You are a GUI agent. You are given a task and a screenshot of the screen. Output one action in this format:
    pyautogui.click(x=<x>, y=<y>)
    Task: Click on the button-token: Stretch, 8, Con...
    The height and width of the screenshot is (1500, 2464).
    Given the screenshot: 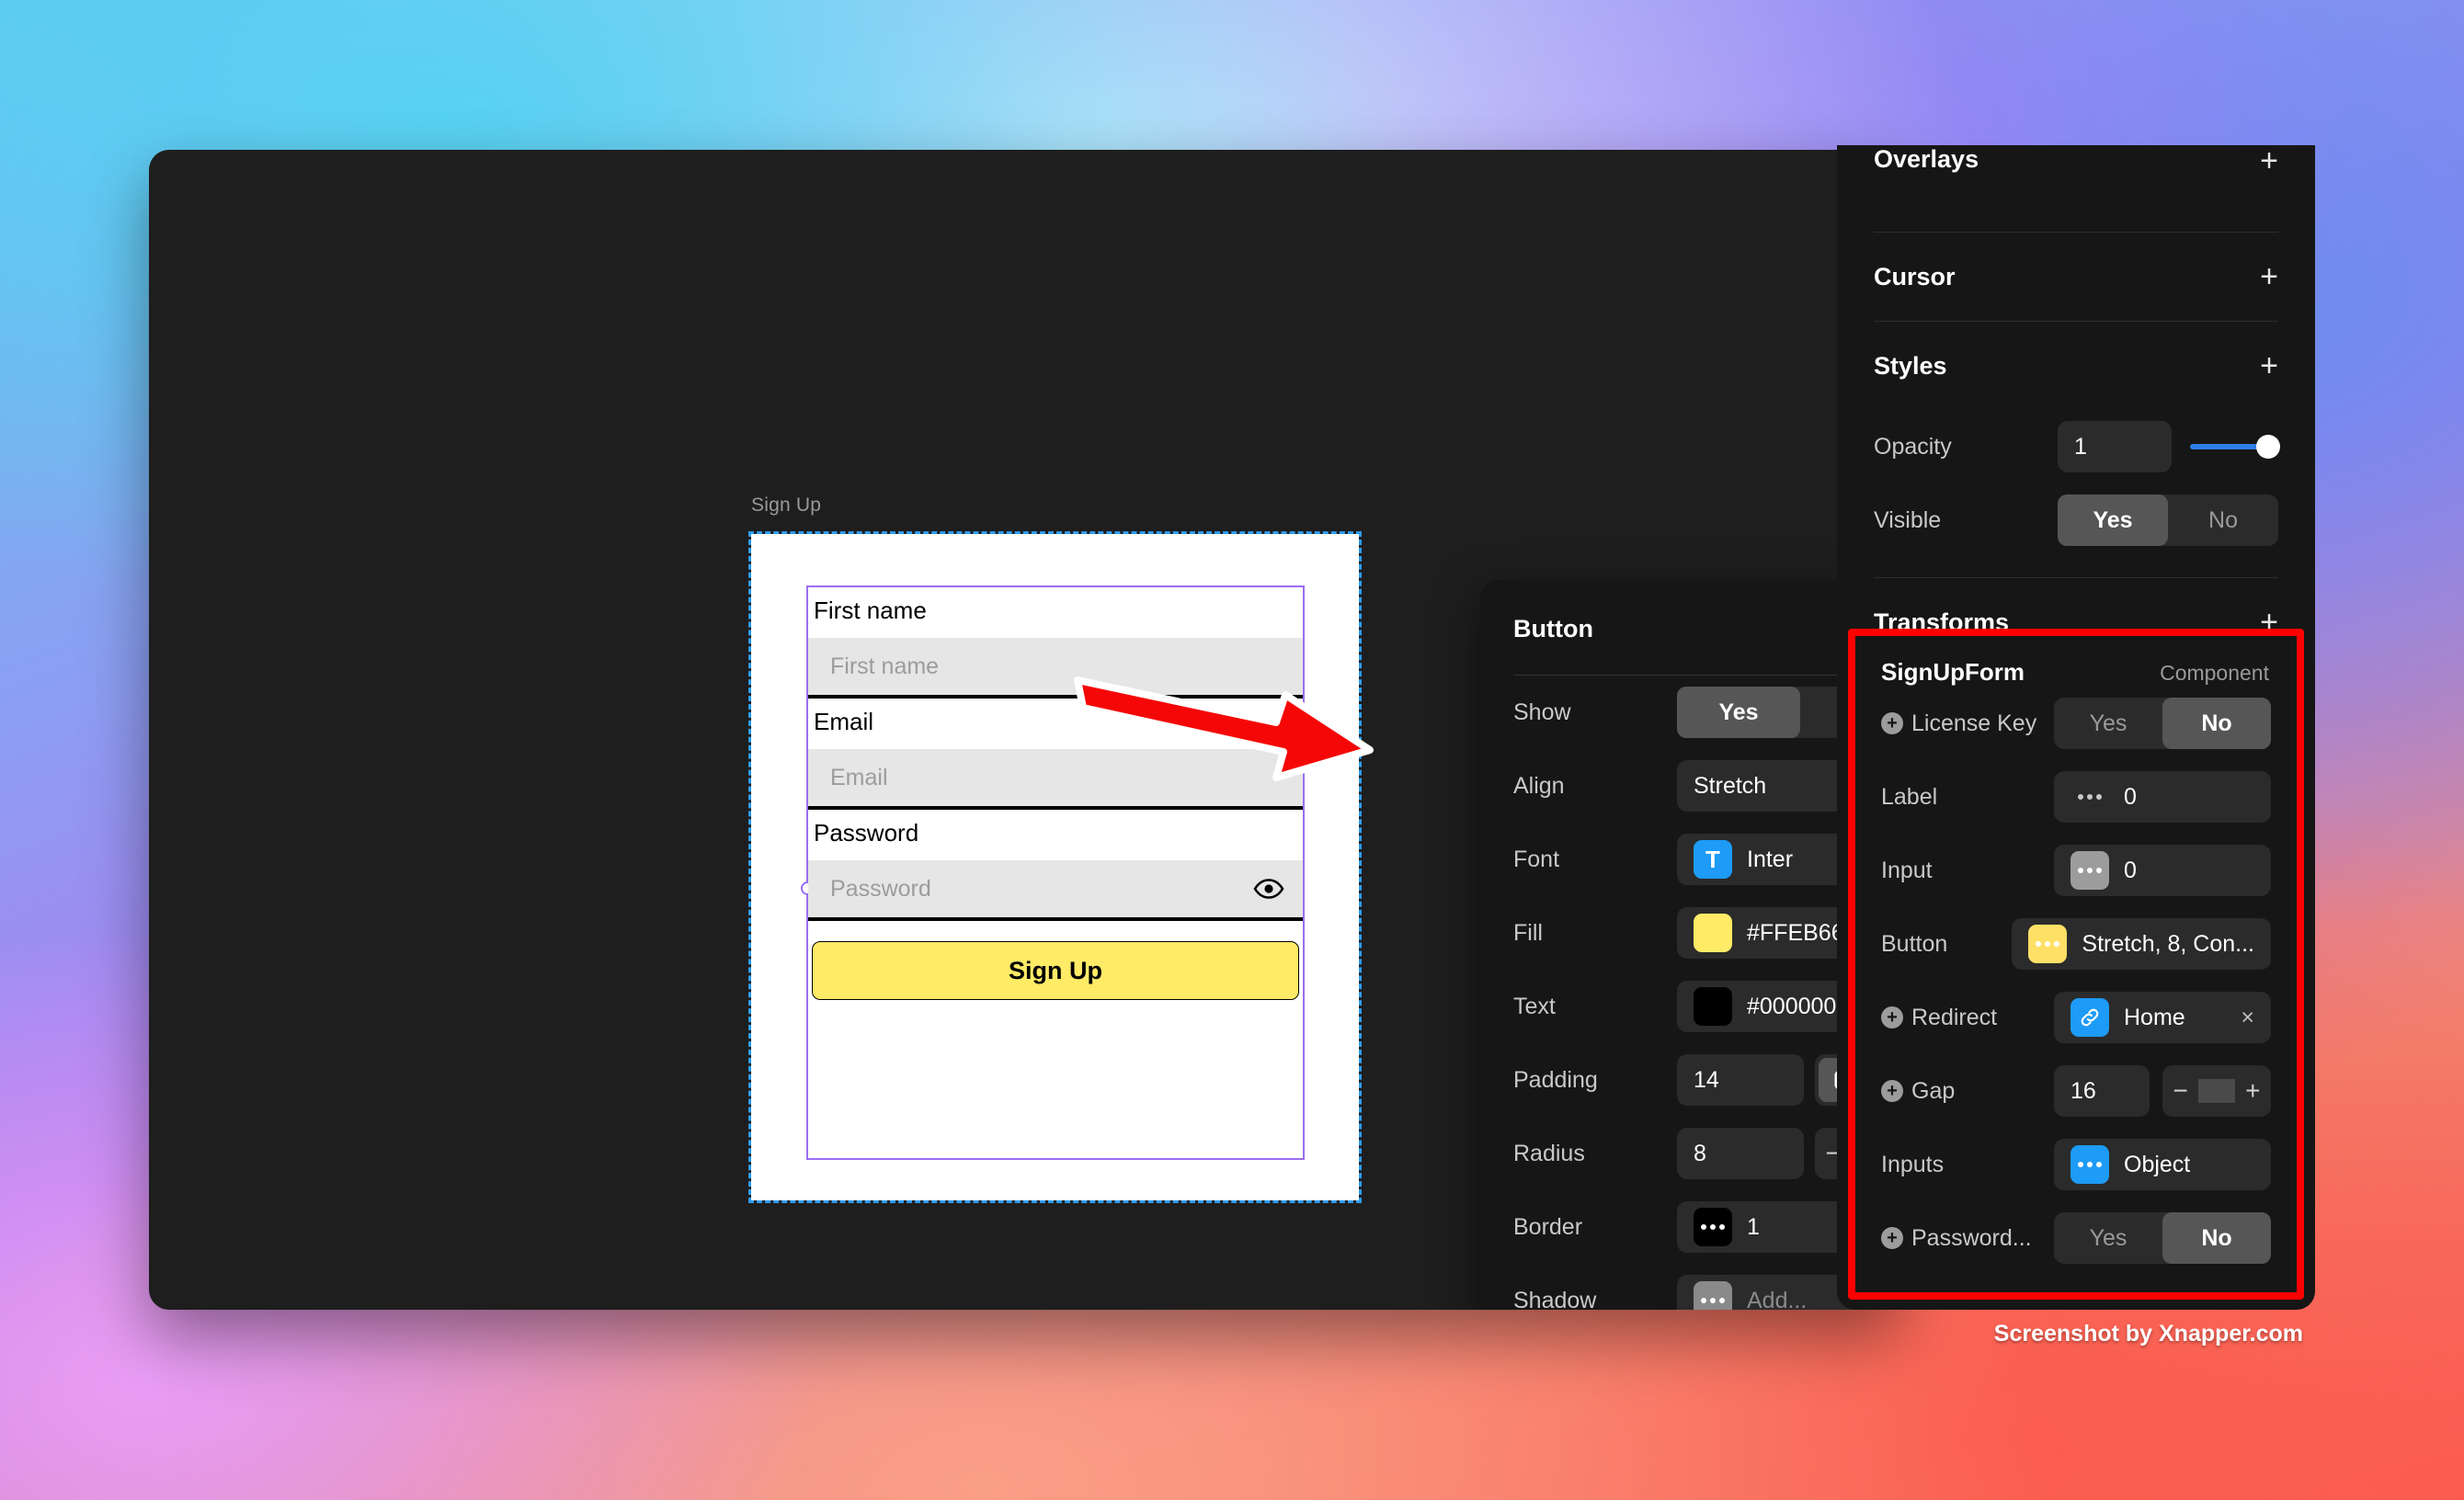 What is the action you would take?
    pyautogui.click(x=2141, y=944)
    